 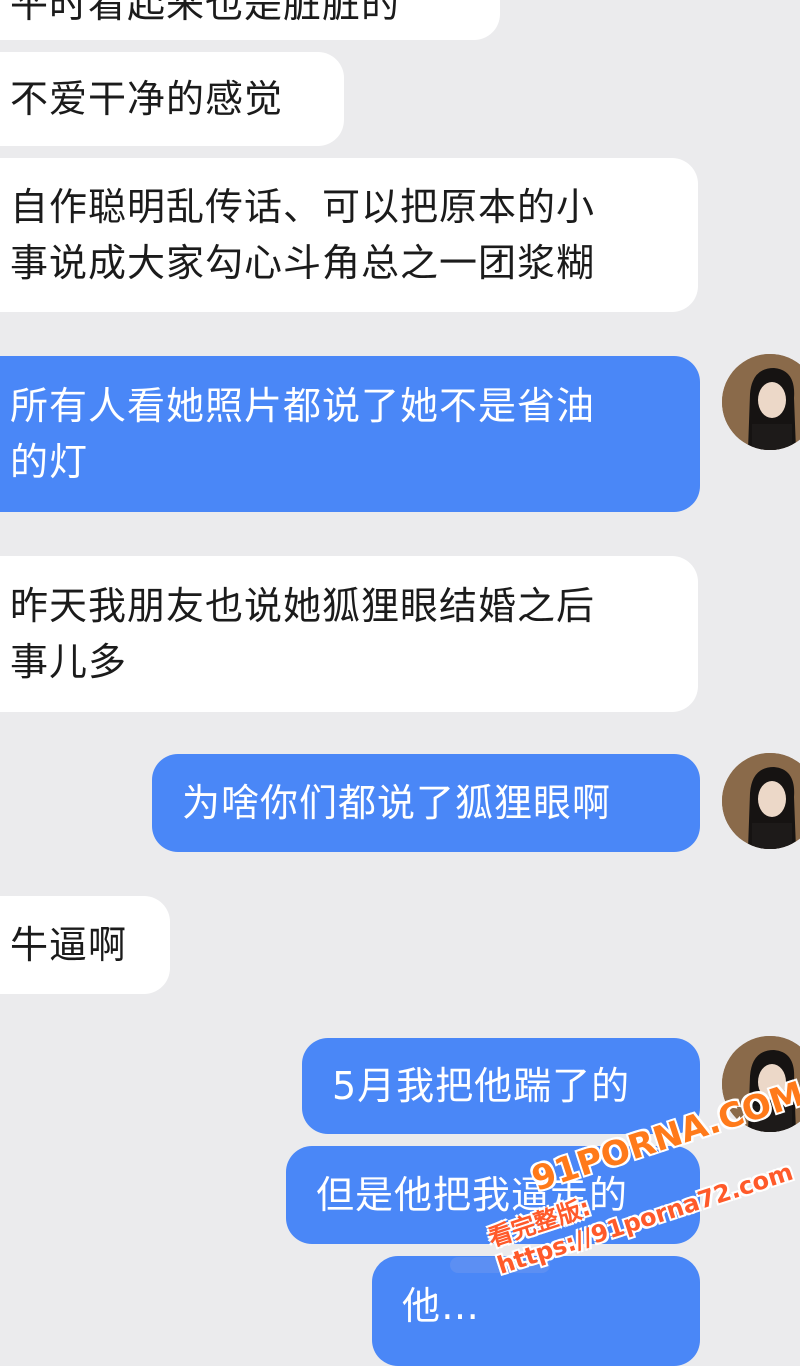 What do you see at coordinates (147, 99) in the screenshot?
I see `message-text: 不爱干净的感觉` at bounding box center [147, 99].